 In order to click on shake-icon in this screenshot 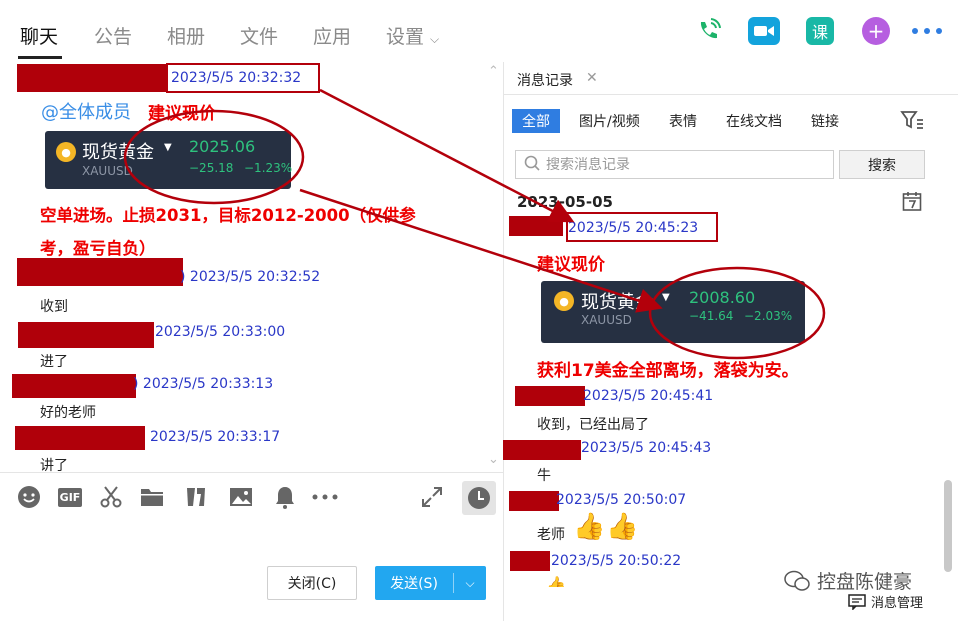, I will do `click(196, 497)`.